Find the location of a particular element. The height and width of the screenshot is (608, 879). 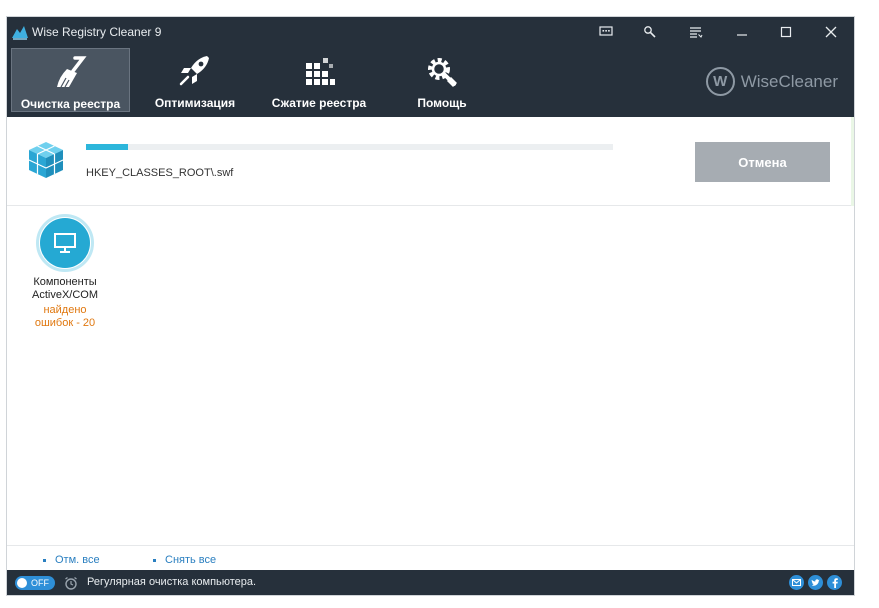

wisecleaner-logo: W WiseCleaner is located at coordinates (771, 81).